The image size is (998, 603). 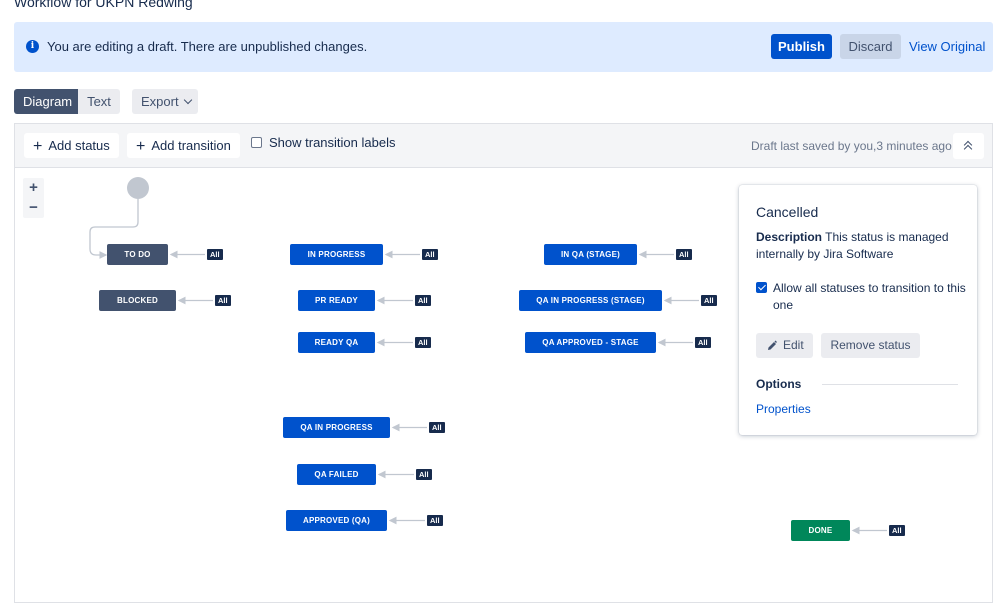 I want to click on status-node-pr-ready: PR READY, so click(x=336, y=300).